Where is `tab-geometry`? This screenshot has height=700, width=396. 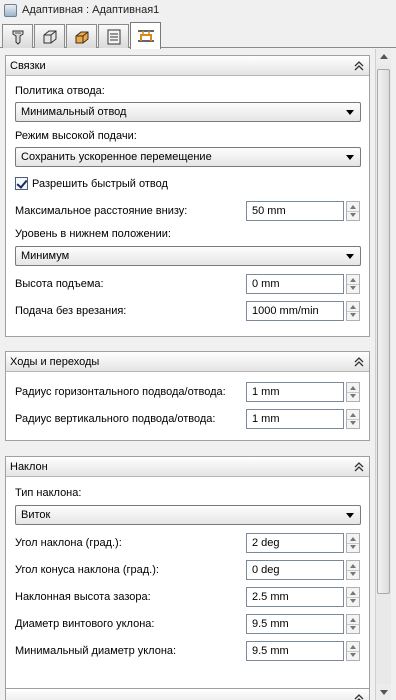 tab-geometry is located at coordinates (49, 36).